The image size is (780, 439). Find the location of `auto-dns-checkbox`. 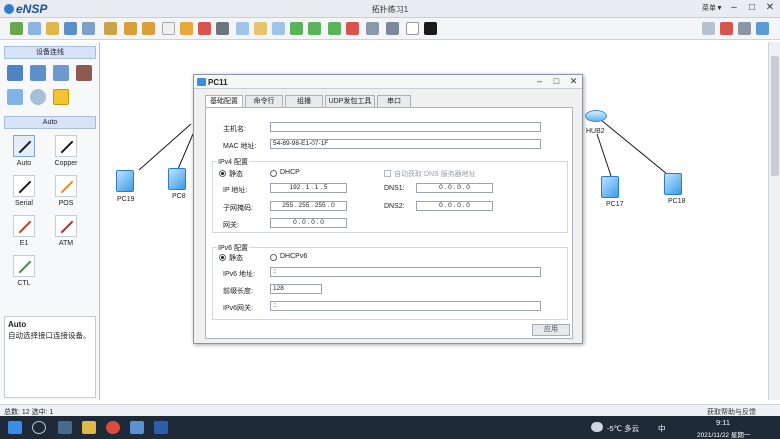

auto-dns-checkbox is located at coordinates (387, 173).